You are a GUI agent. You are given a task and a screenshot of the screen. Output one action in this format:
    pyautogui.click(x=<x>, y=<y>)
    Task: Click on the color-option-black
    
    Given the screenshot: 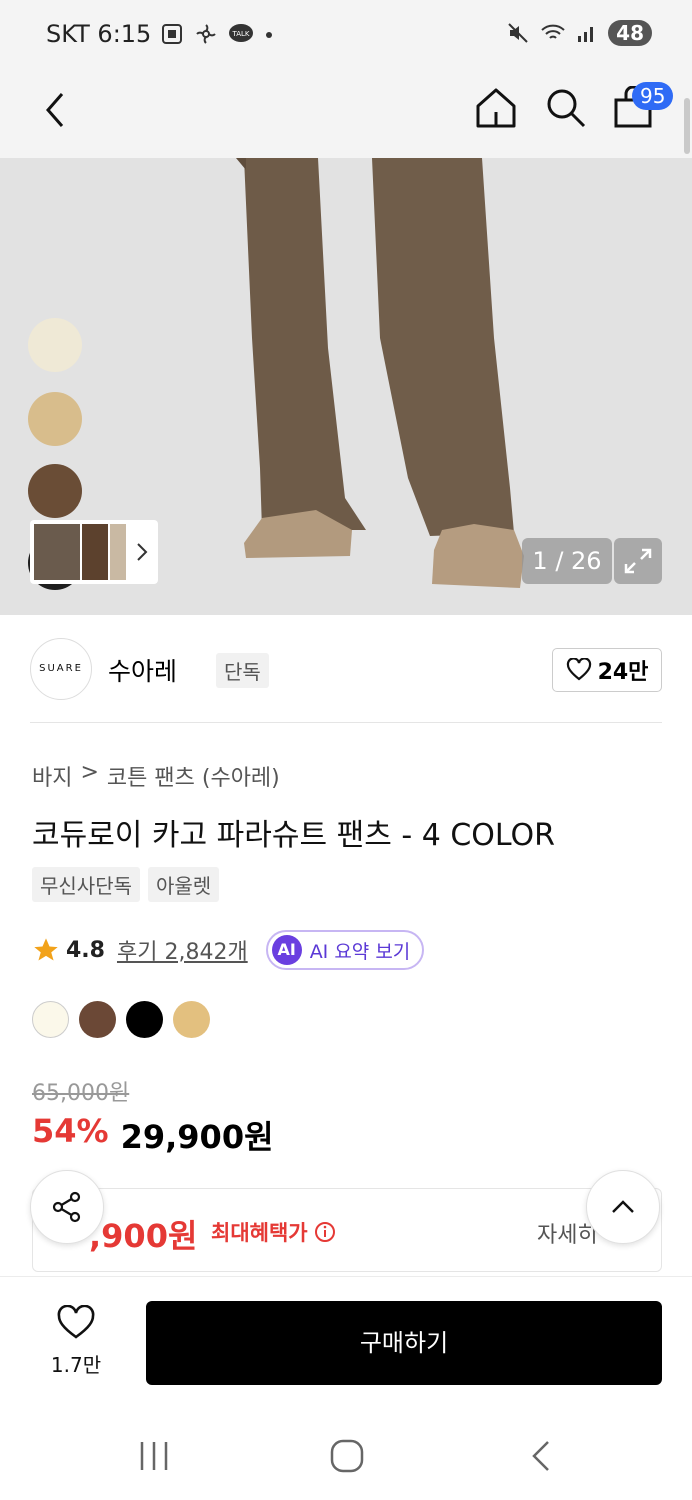 What is the action you would take?
    pyautogui.click(x=144, y=1019)
    